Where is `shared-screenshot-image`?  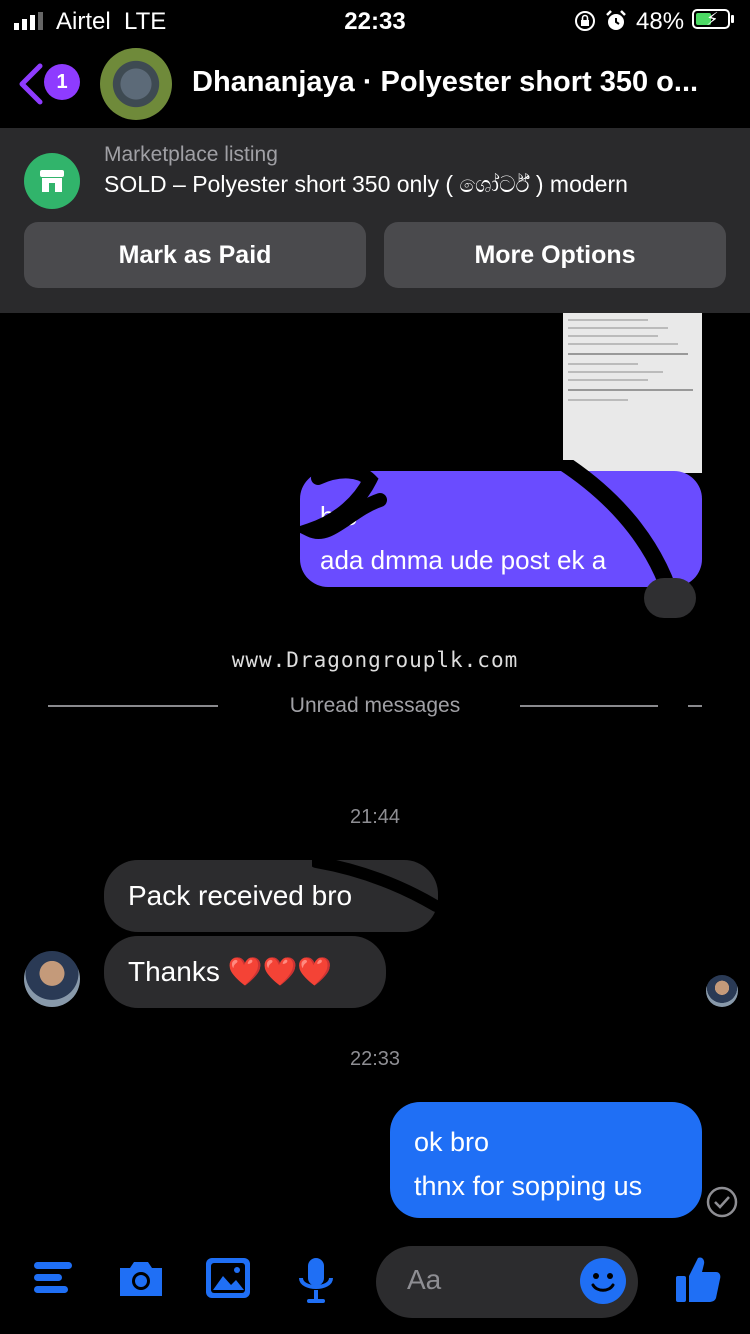
shared-screenshot-image is located at coordinates (632, 393).